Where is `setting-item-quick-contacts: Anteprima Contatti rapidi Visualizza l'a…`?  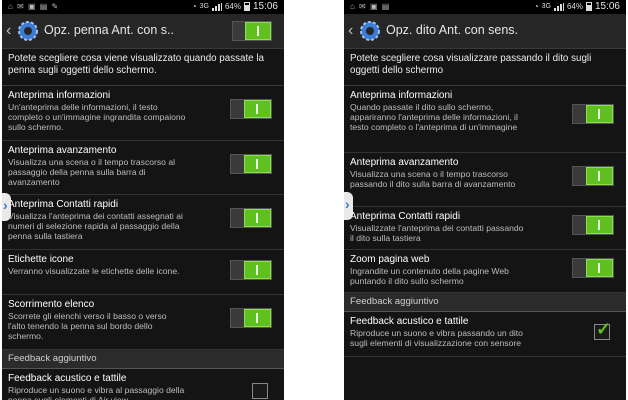
setting-item-quick-contacts: Anteprima Contatti rapidi Visualizza l'a… is located at coordinates (143, 222).